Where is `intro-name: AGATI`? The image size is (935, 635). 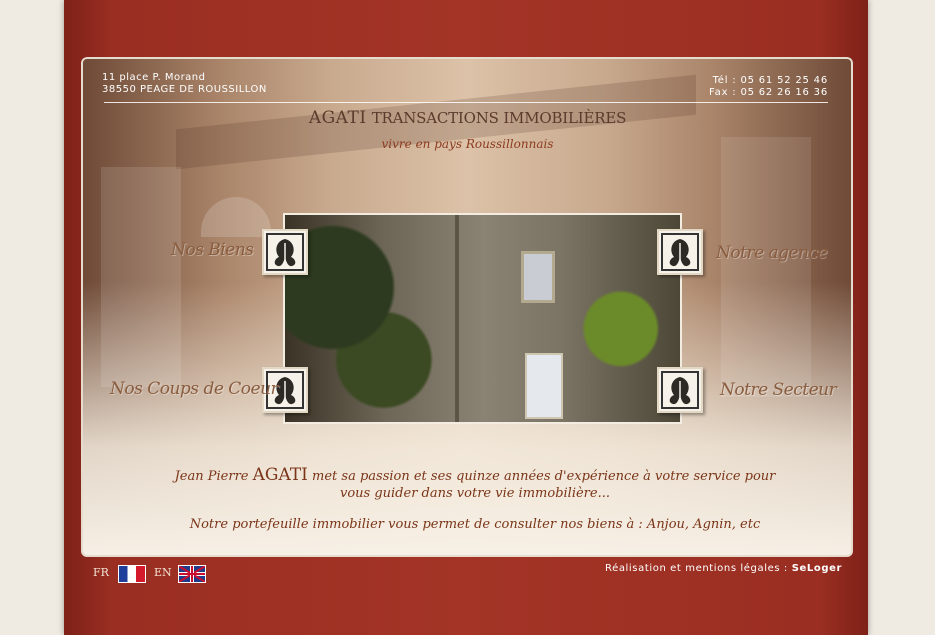 intro-name: AGATI is located at coordinates (280, 475).